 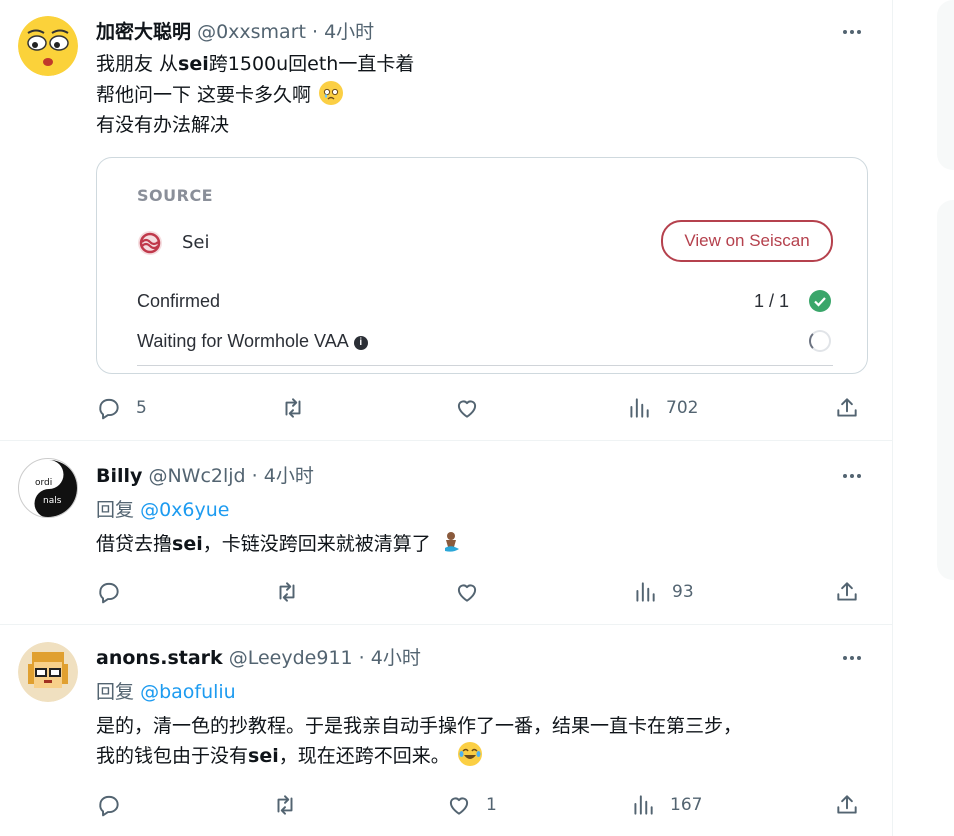 What do you see at coordinates (52, 501) in the screenshot?
I see `svg-text: nals` at bounding box center [52, 501].